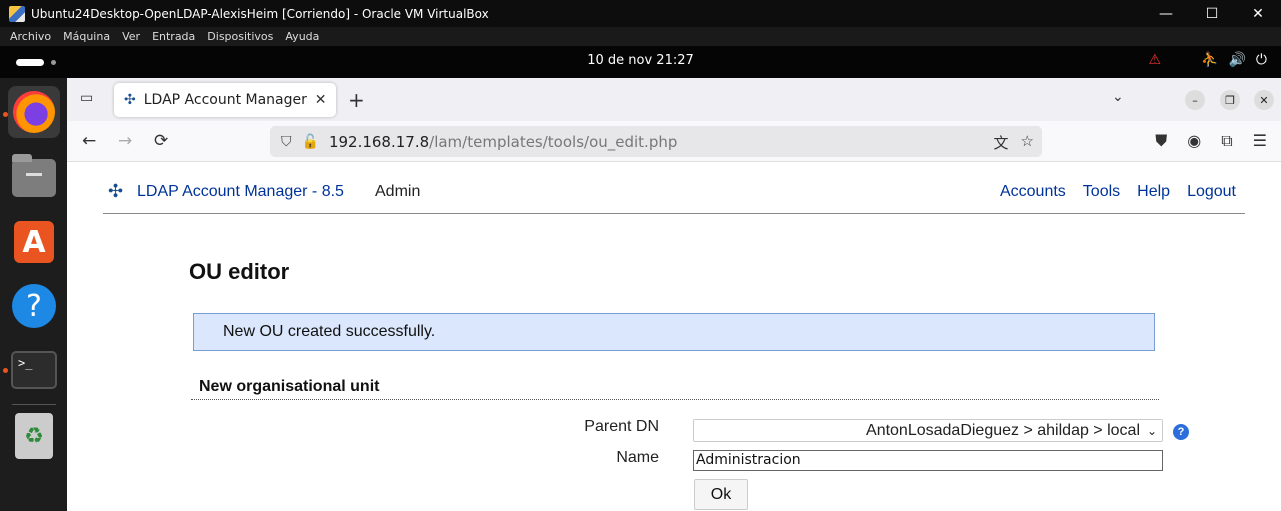 This screenshot has height=511, width=1281. I want to click on back-icon: ←, so click(89, 141).